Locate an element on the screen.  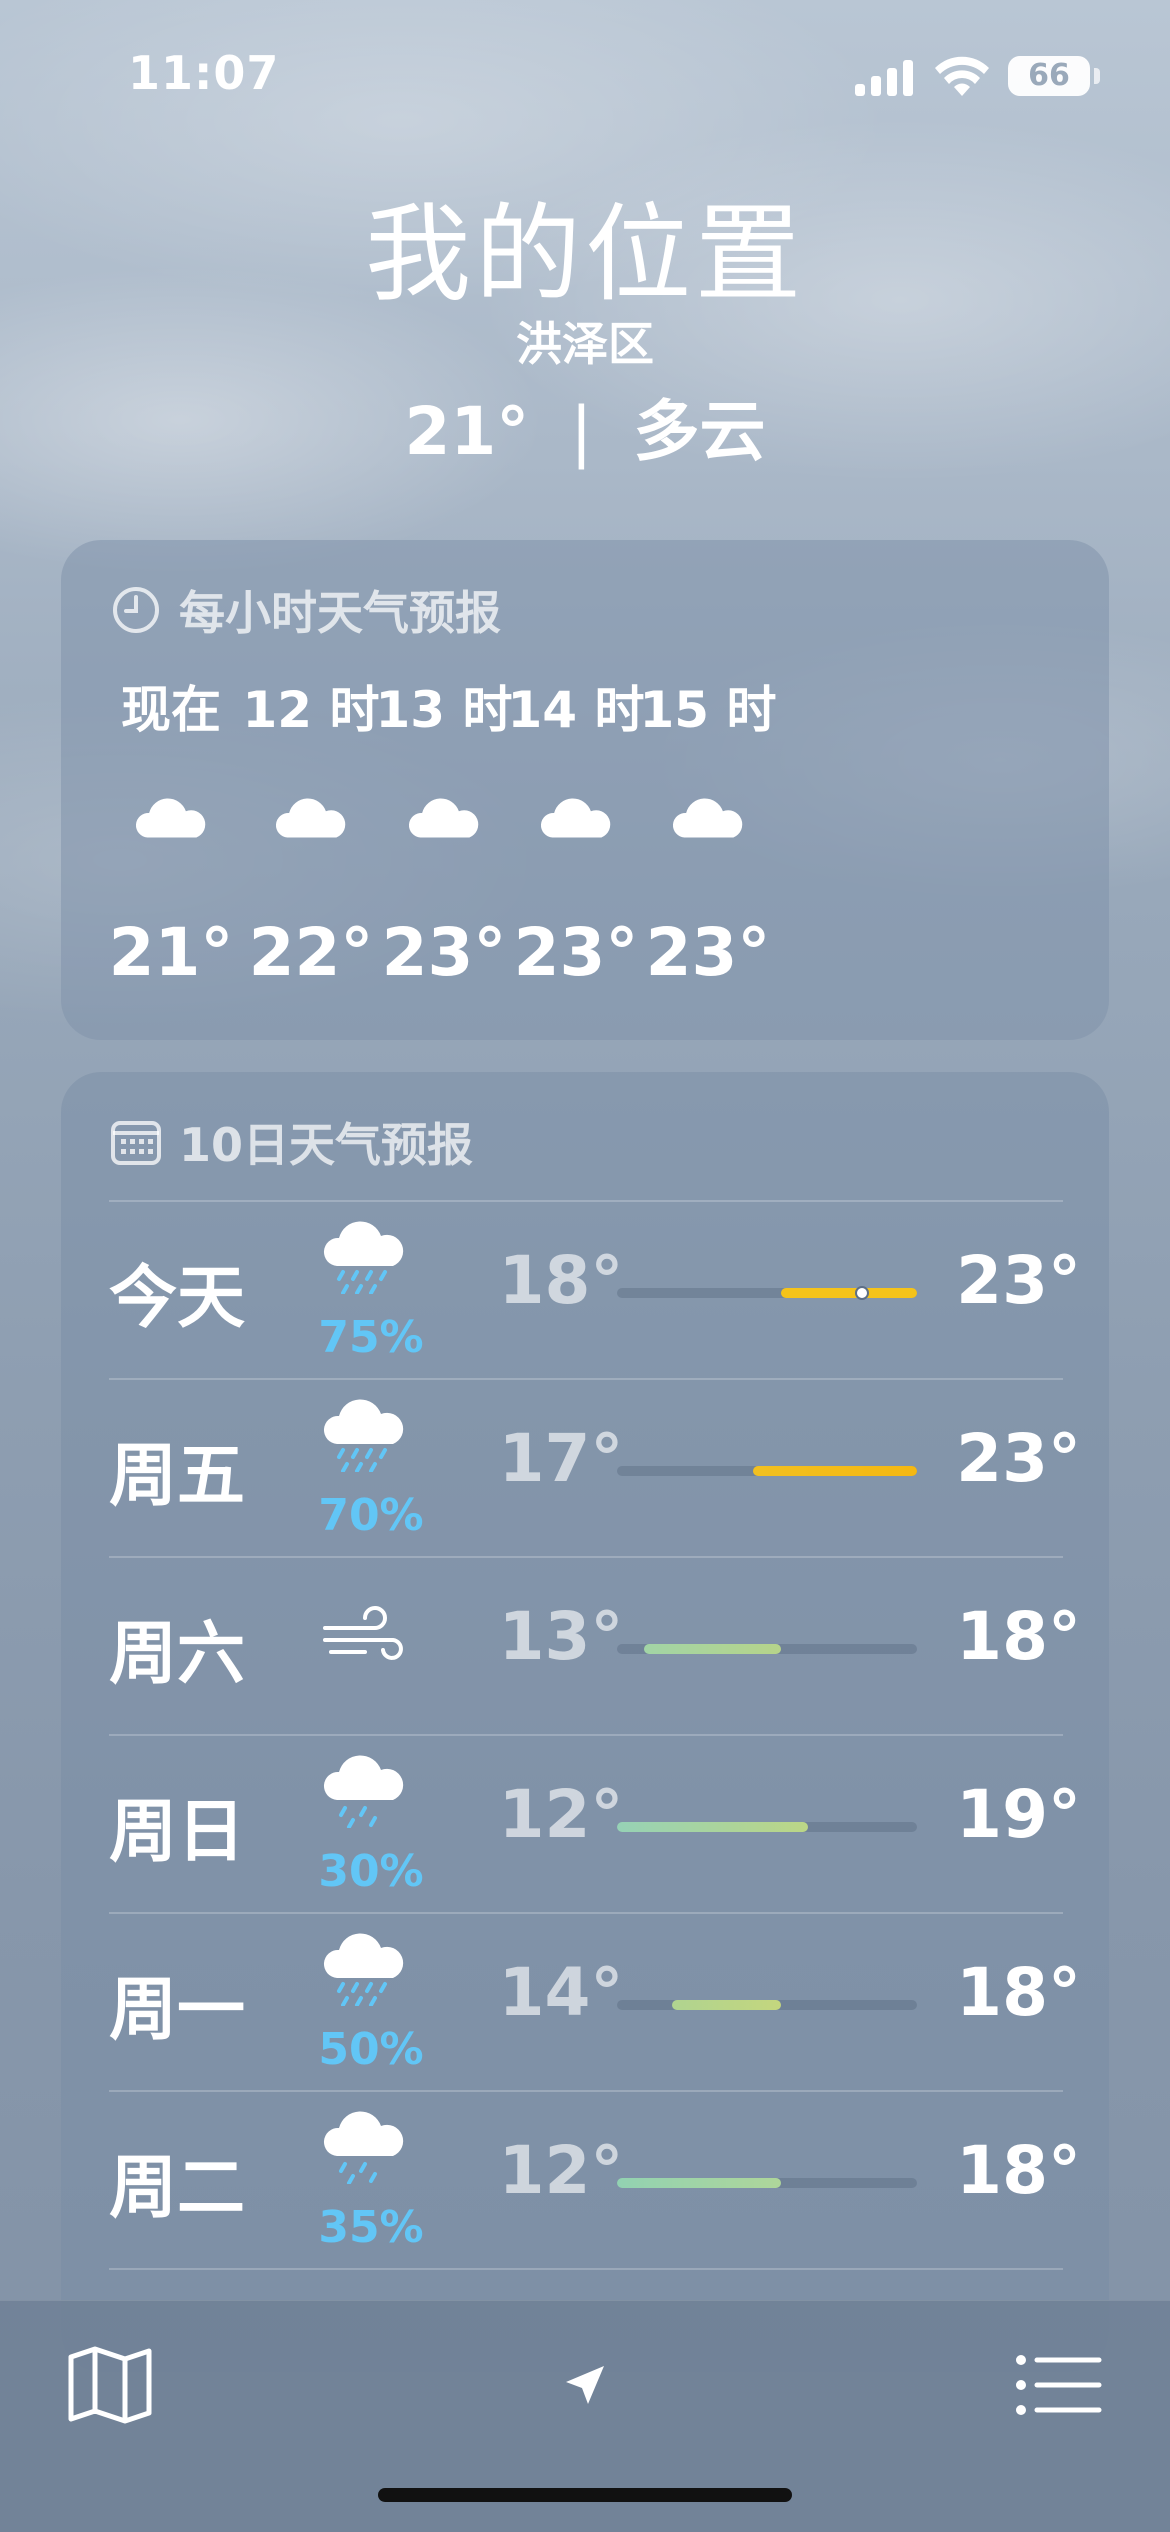
calendar-icon is located at coordinates (136, 1143).